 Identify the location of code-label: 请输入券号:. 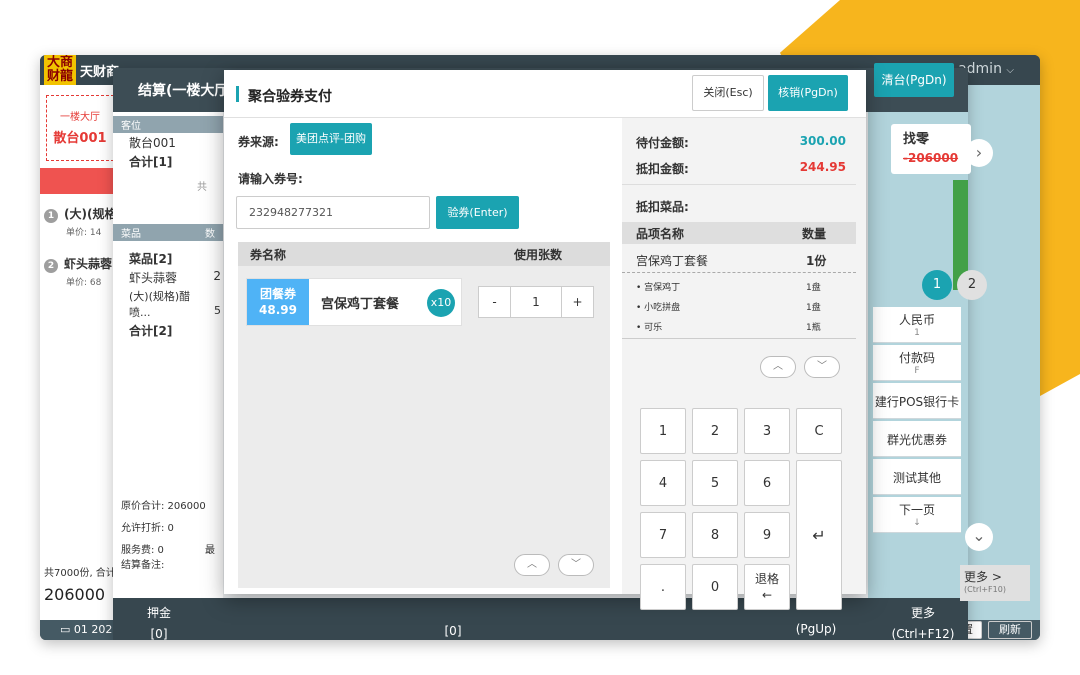
(270, 179).